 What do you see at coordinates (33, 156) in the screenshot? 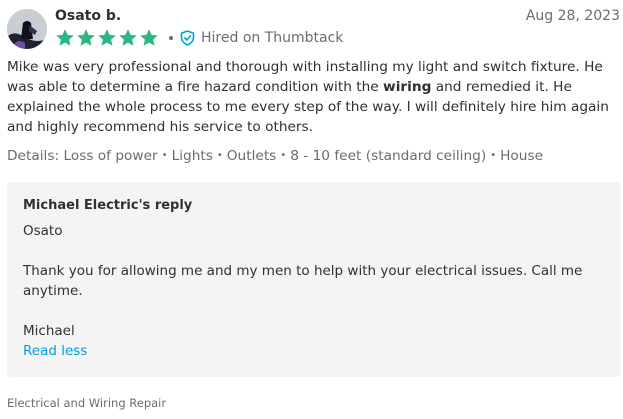
I see `details-label: Details:` at bounding box center [33, 156].